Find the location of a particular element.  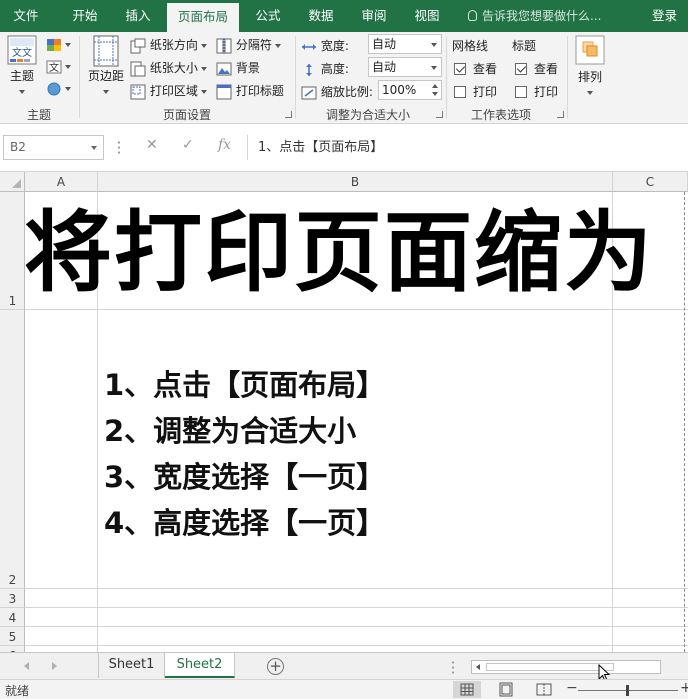

height-select: 自动 is located at coordinates (405, 67).